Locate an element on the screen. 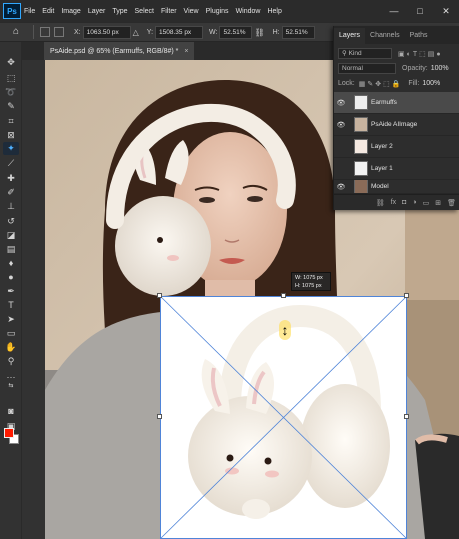  marquee-tool-icon: ⬚ is located at coordinates (11, 78).